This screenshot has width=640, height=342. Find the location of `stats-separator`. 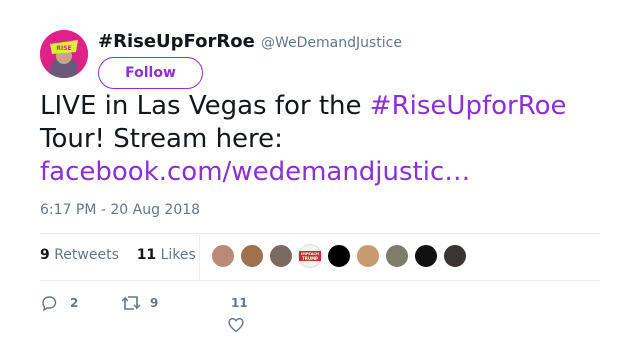

stats-separator is located at coordinates (199, 257).